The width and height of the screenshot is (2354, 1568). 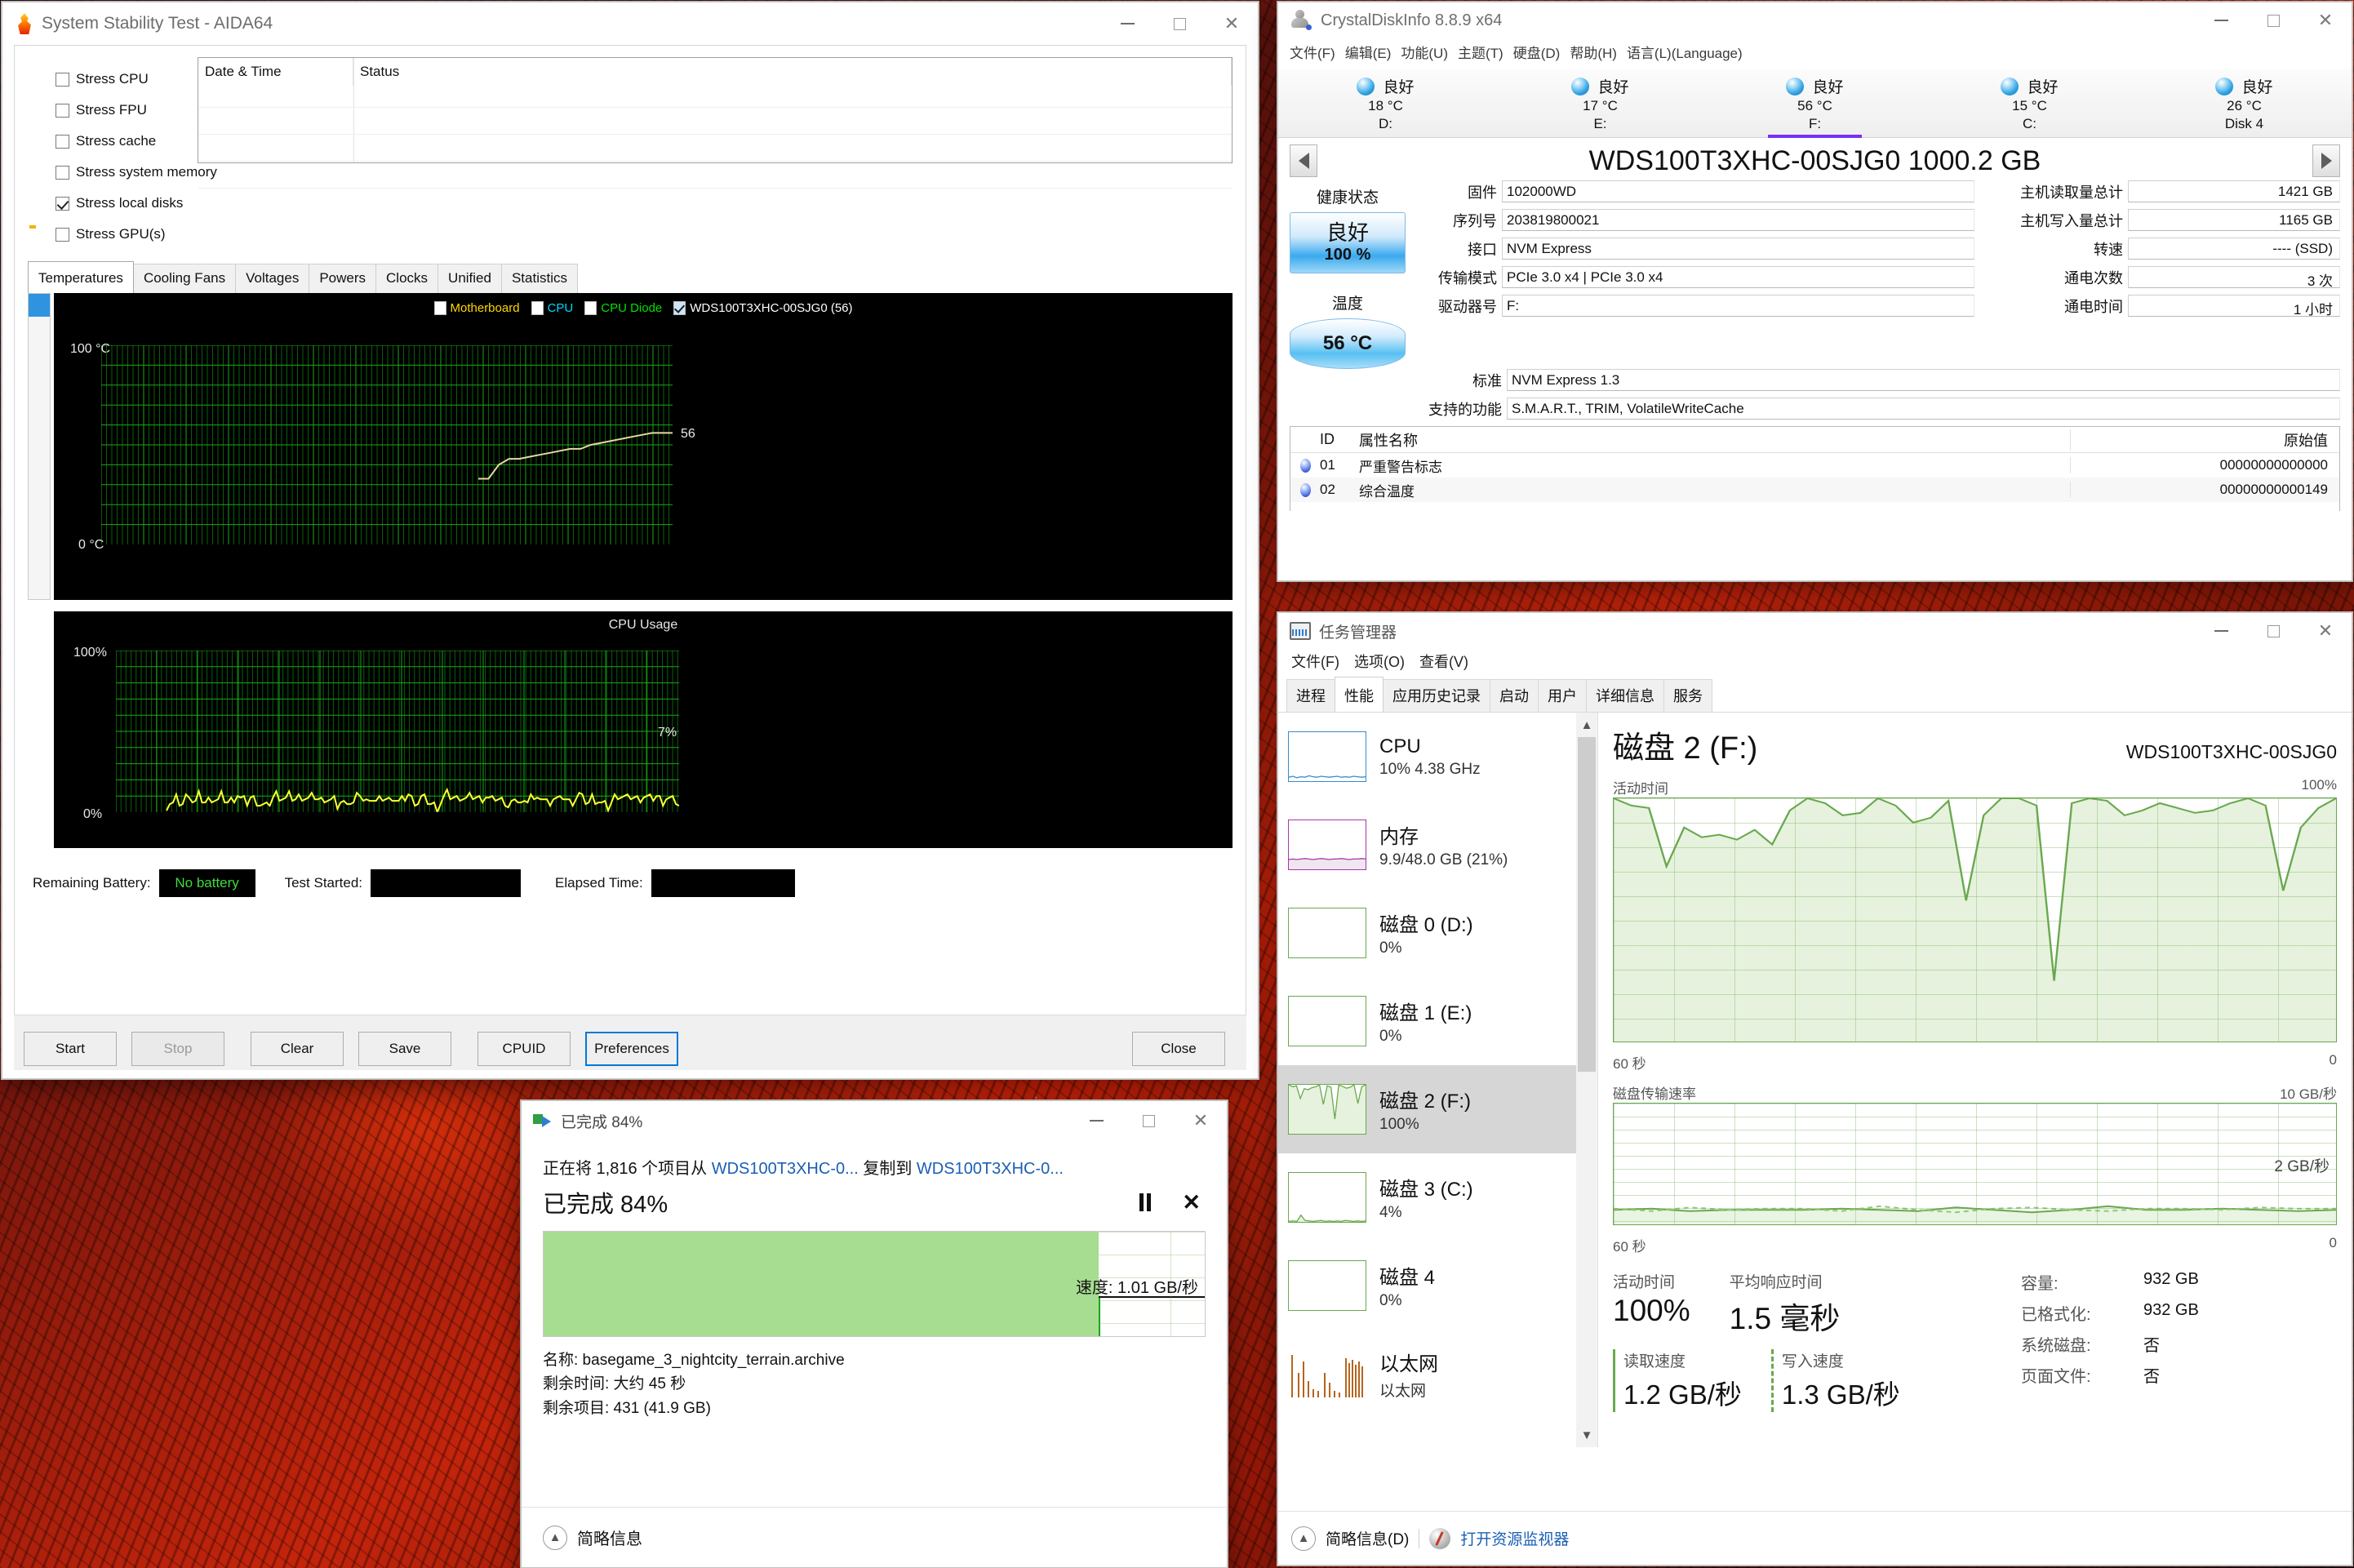 I want to click on stress-local-disks-checkbox, so click(x=62, y=203).